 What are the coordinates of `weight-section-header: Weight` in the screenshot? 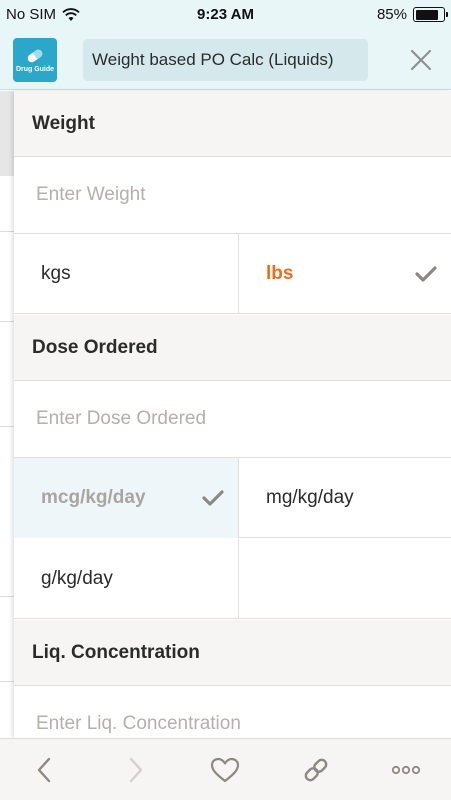 It's located at (232, 124).